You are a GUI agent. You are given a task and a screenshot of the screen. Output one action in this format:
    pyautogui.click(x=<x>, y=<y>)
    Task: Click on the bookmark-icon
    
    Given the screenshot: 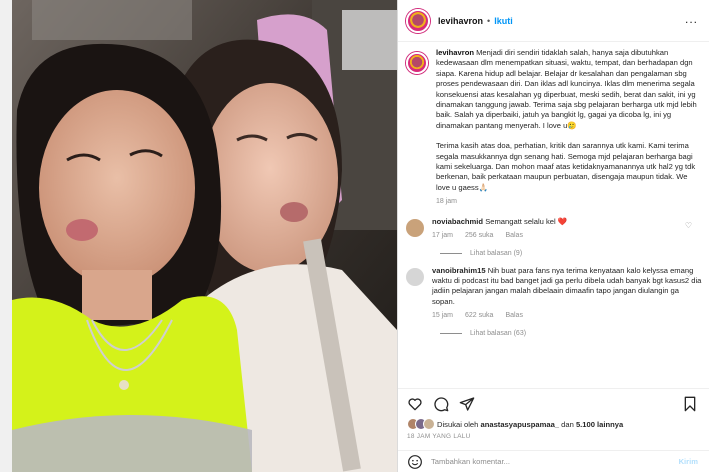 What is the action you would take?
    pyautogui.click(x=690, y=404)
    